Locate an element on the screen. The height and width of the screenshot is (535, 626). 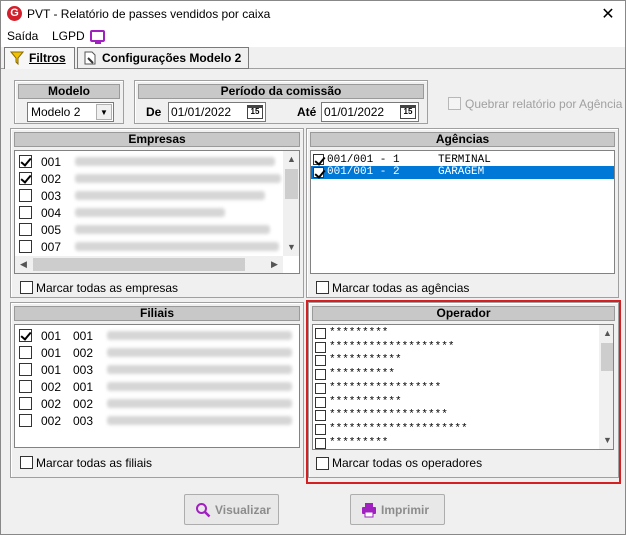
empresa-code: 005 is located at coordinates (51, 230).